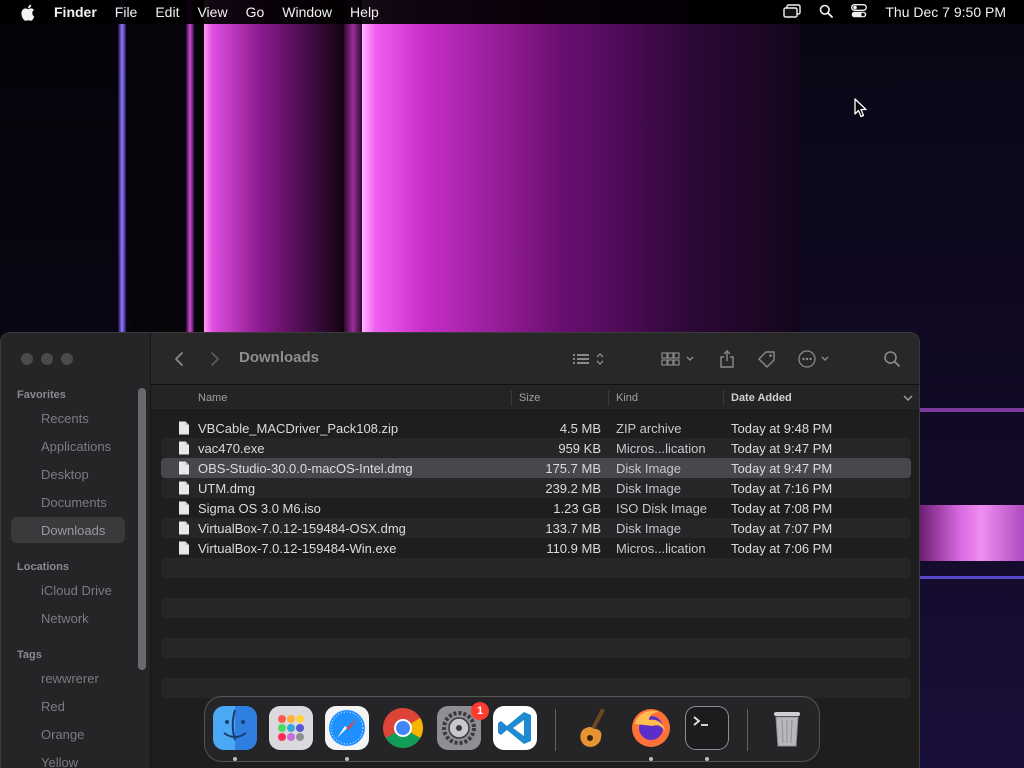 The width and height of the screenshot is (1024, 768). Describe the element at coordinates (298, 428) in the screenshot. I see `file-name: VBCable_MACDriver_Pack108.zip` at that location.